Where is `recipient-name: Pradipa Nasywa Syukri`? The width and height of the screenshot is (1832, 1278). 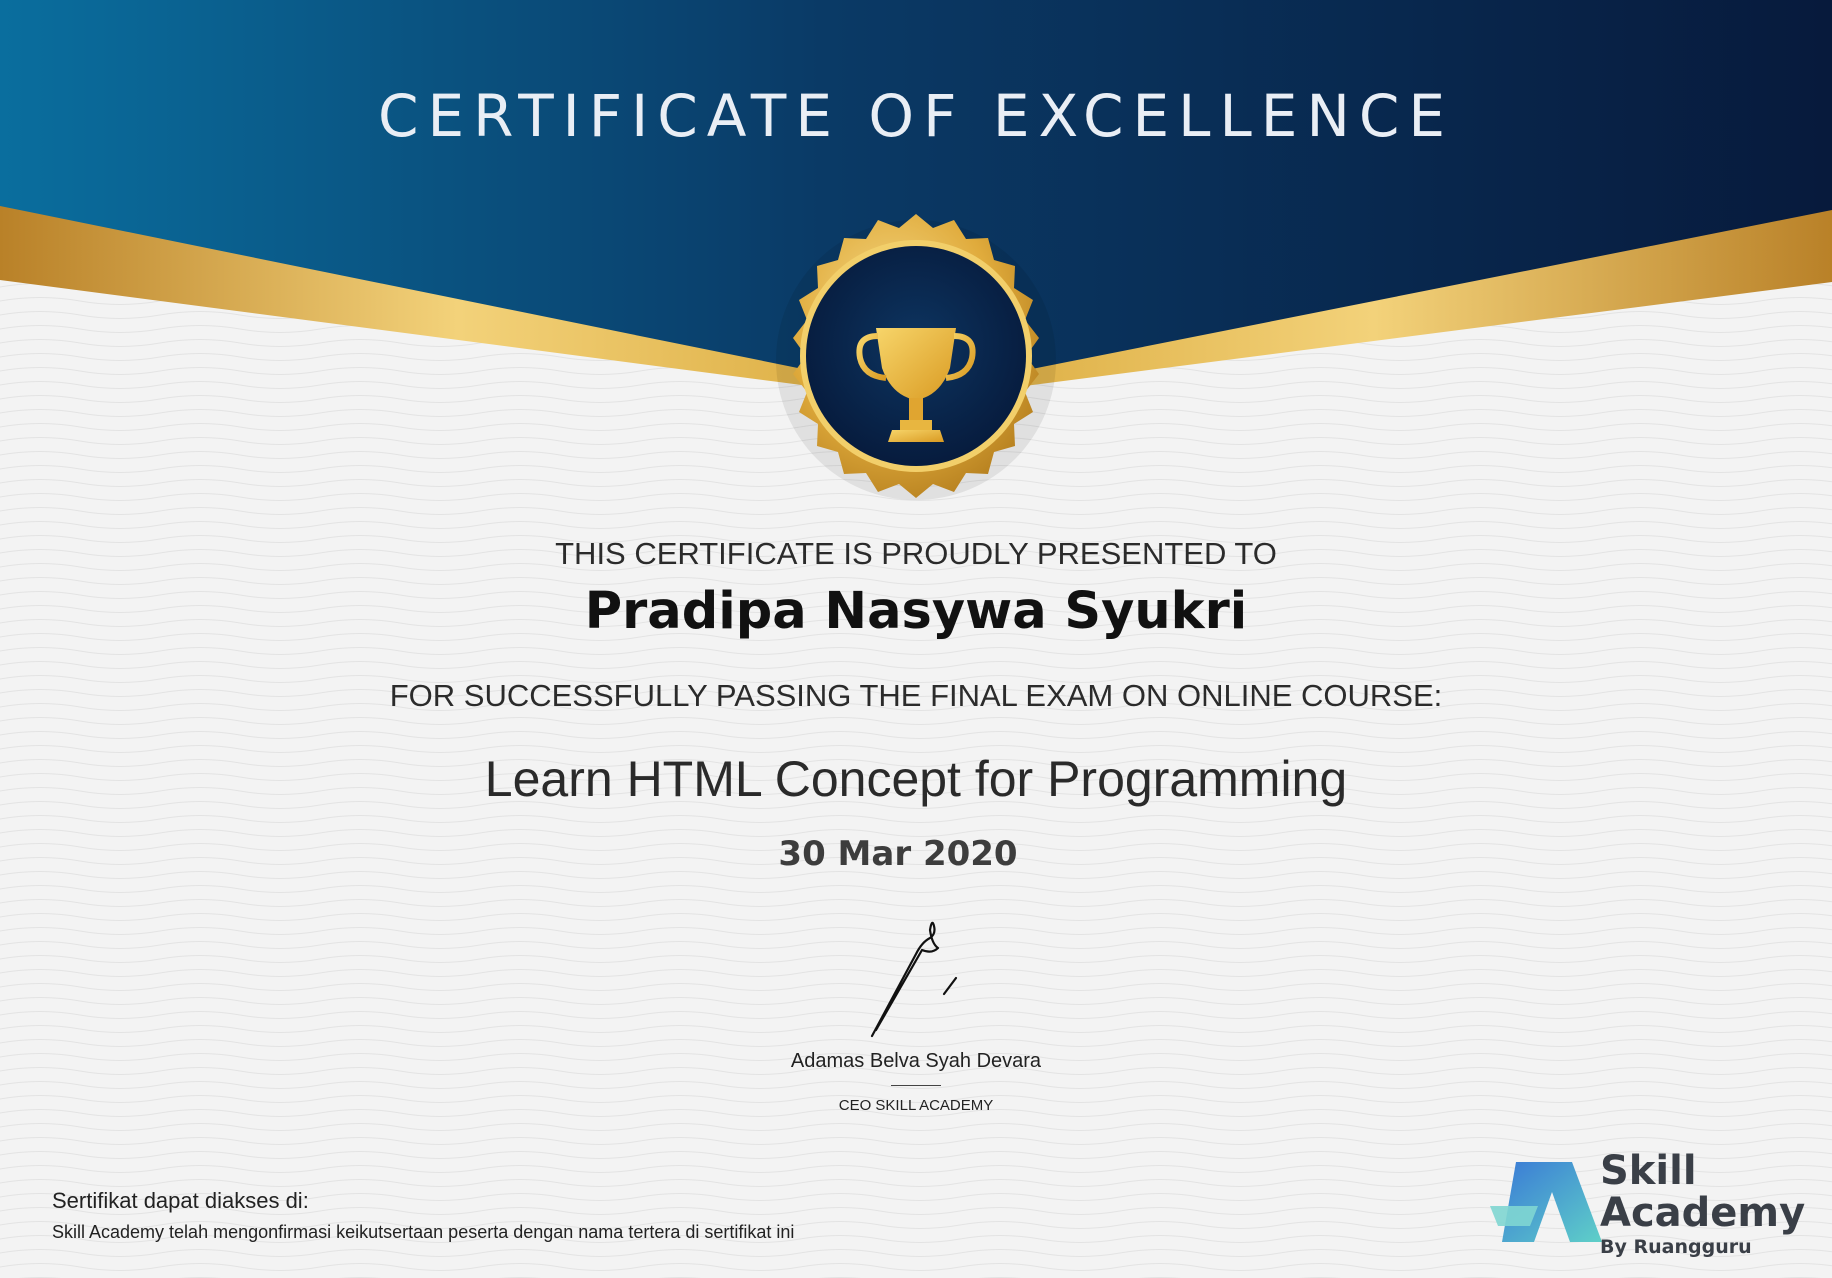
recipient-name: Pradipa Nasywa Syukri is located at coordinates (916, 611).